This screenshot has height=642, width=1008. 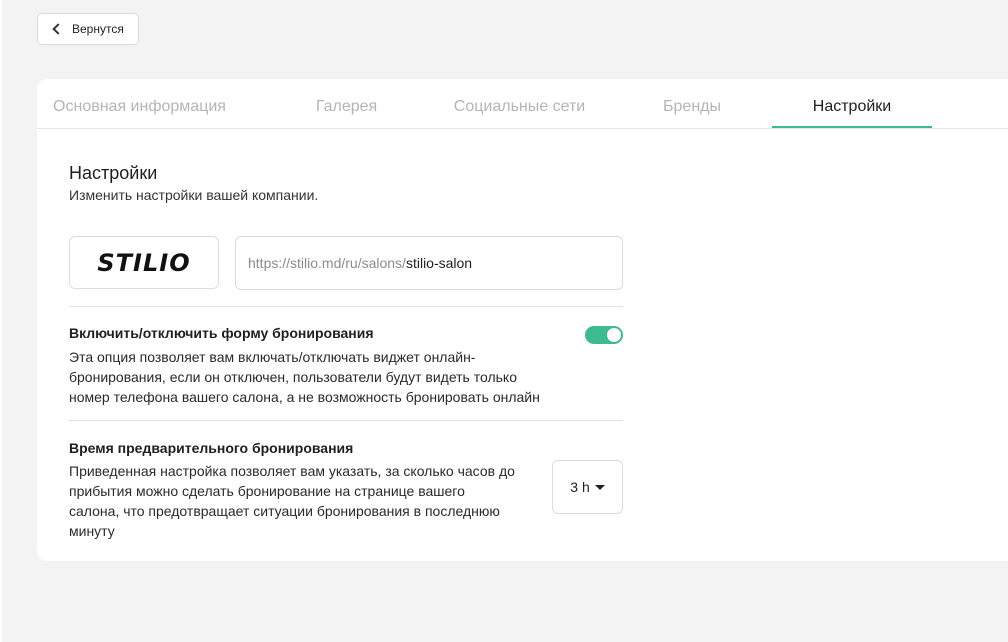 I want to click on salon-url-field: https://stilio.md/ru/salons/stilio-salon, so click(x=429, y=263).